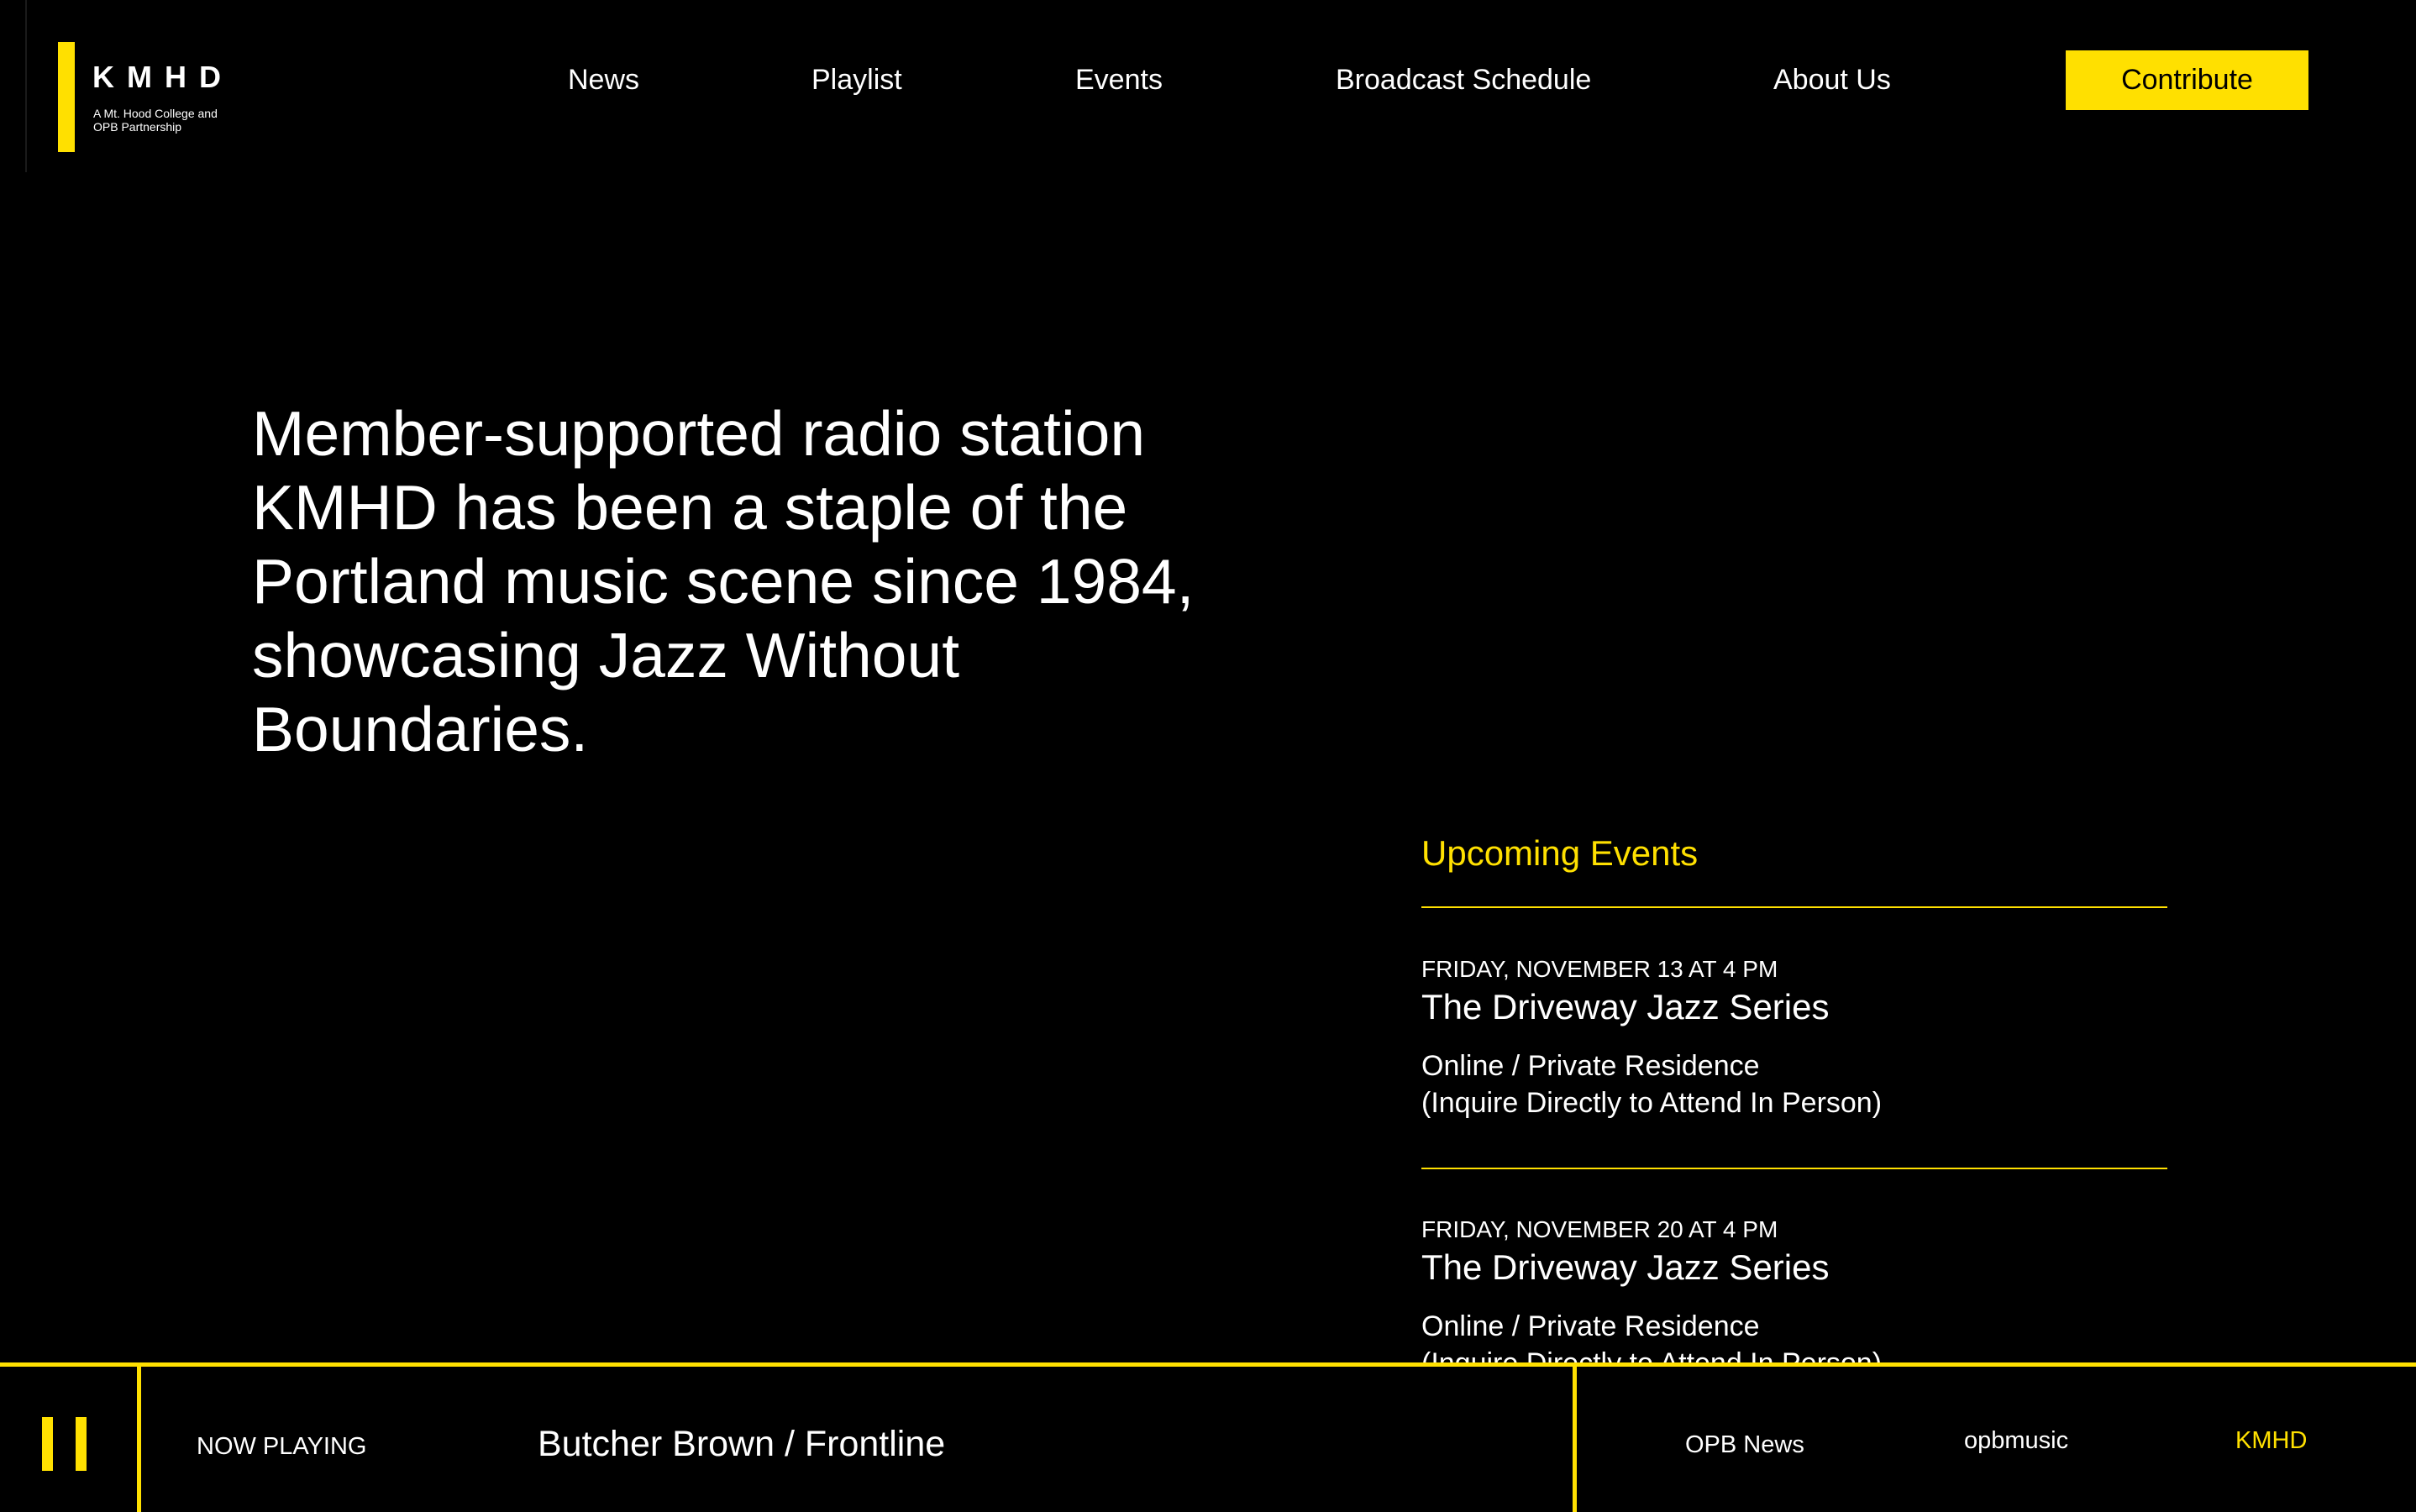 This screenshot has width=2416, height=1512. What do you see at coordinates (1599, 969) in the screenshot?
I see `event-date: FRIDAY, NOVEMBER 13 AT 4 PM` at bounding box center [1599, 969].